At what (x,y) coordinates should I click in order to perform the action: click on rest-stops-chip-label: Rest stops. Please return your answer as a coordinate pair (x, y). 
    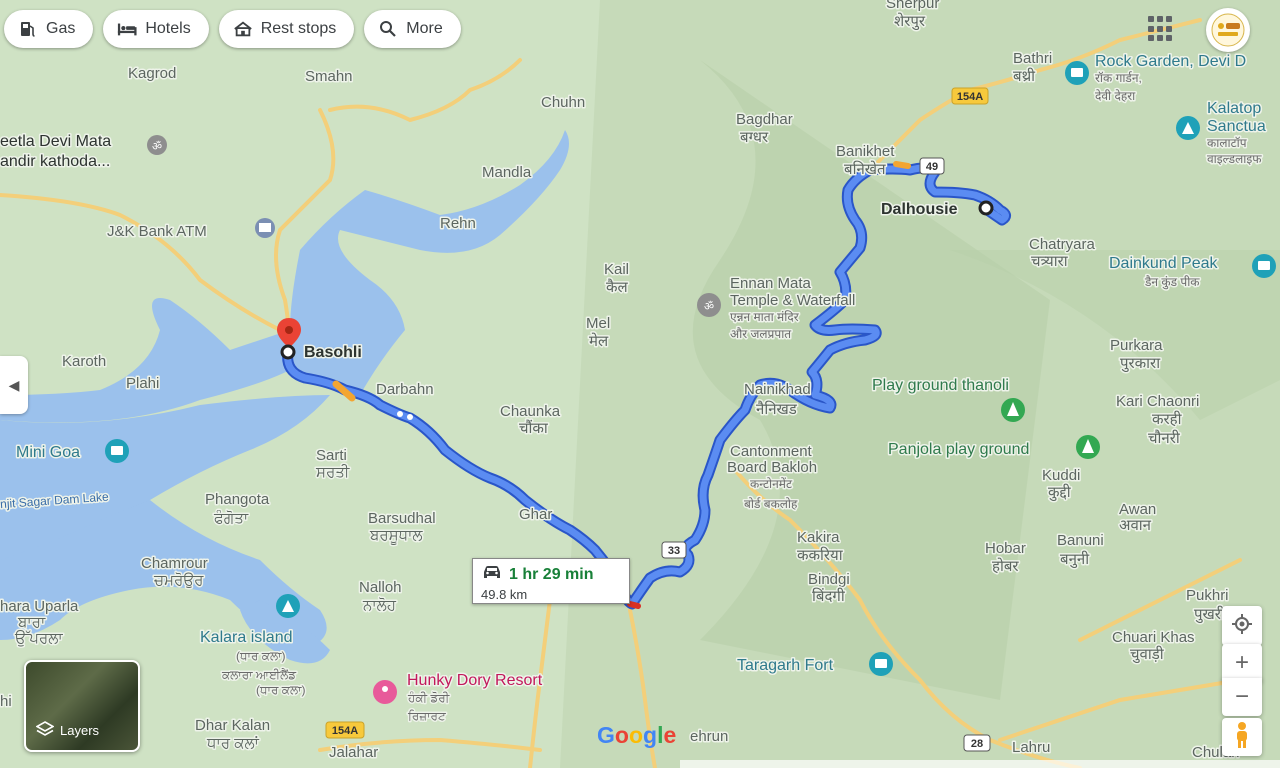
    Looking at the image, I should click on (298, 28).